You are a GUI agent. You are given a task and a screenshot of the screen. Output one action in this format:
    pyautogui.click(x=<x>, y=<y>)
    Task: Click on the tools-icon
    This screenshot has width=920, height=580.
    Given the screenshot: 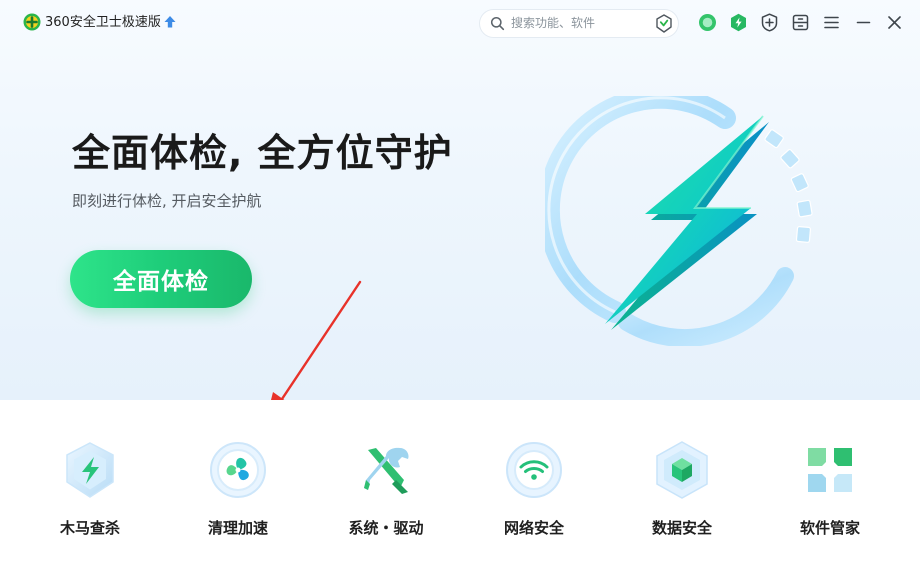 What is the action you would take?
    pyautogui.click(x=386, y=470)
    